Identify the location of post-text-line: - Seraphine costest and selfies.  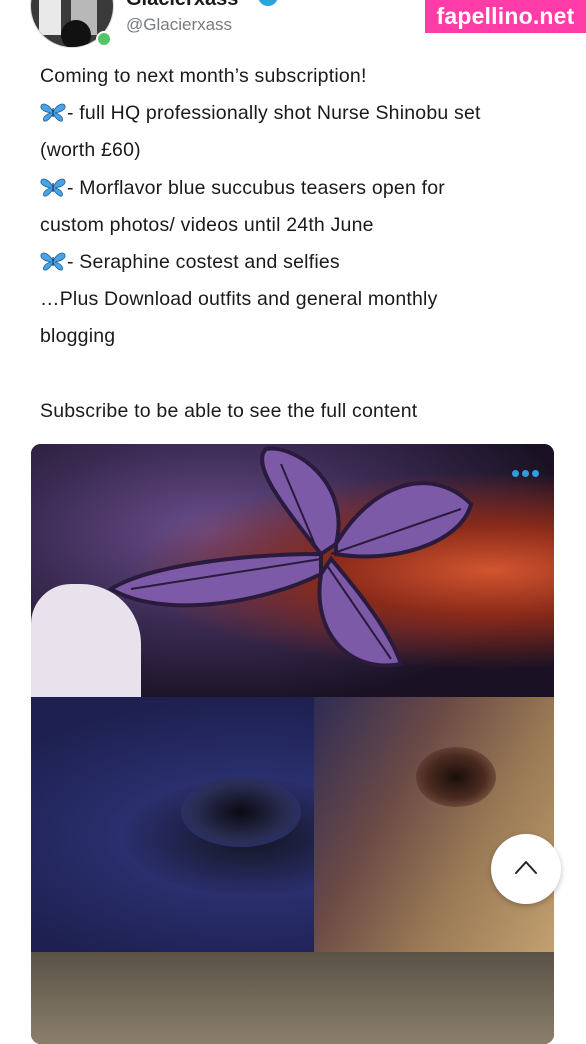
(300, 262).